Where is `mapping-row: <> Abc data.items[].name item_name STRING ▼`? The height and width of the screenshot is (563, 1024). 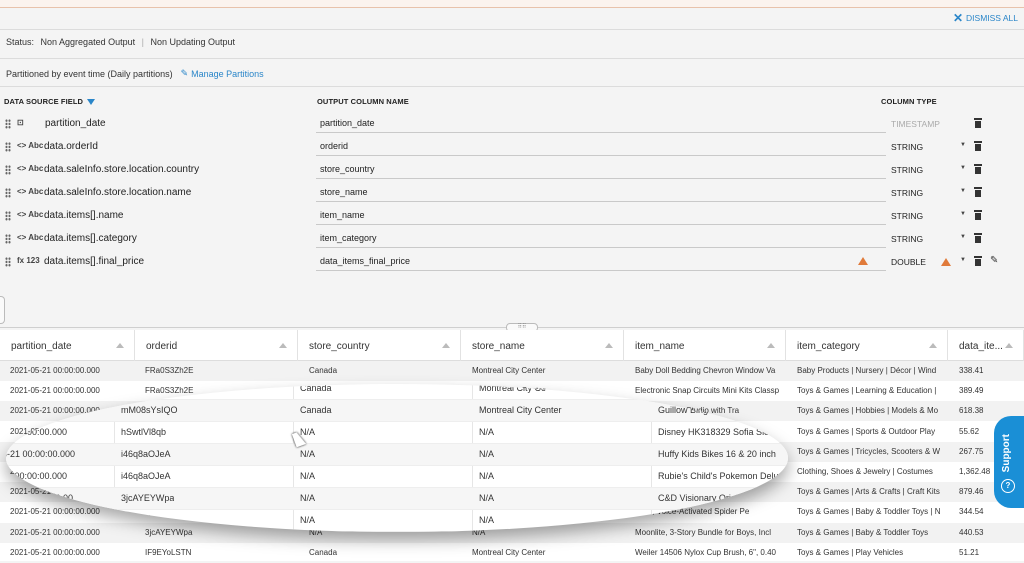 mapping-row: <> Abc data.items[].name item_name STRING ▼ is located at coordinates (512, 216).